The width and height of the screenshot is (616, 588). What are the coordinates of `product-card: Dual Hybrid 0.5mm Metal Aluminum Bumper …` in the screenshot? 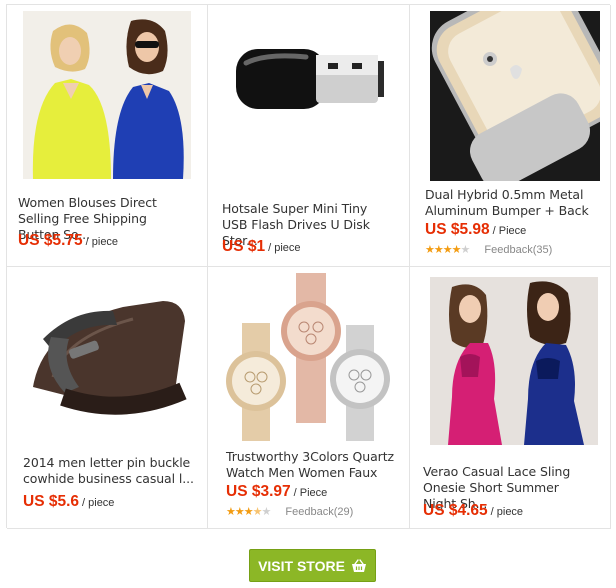 It's located at (510, 136).